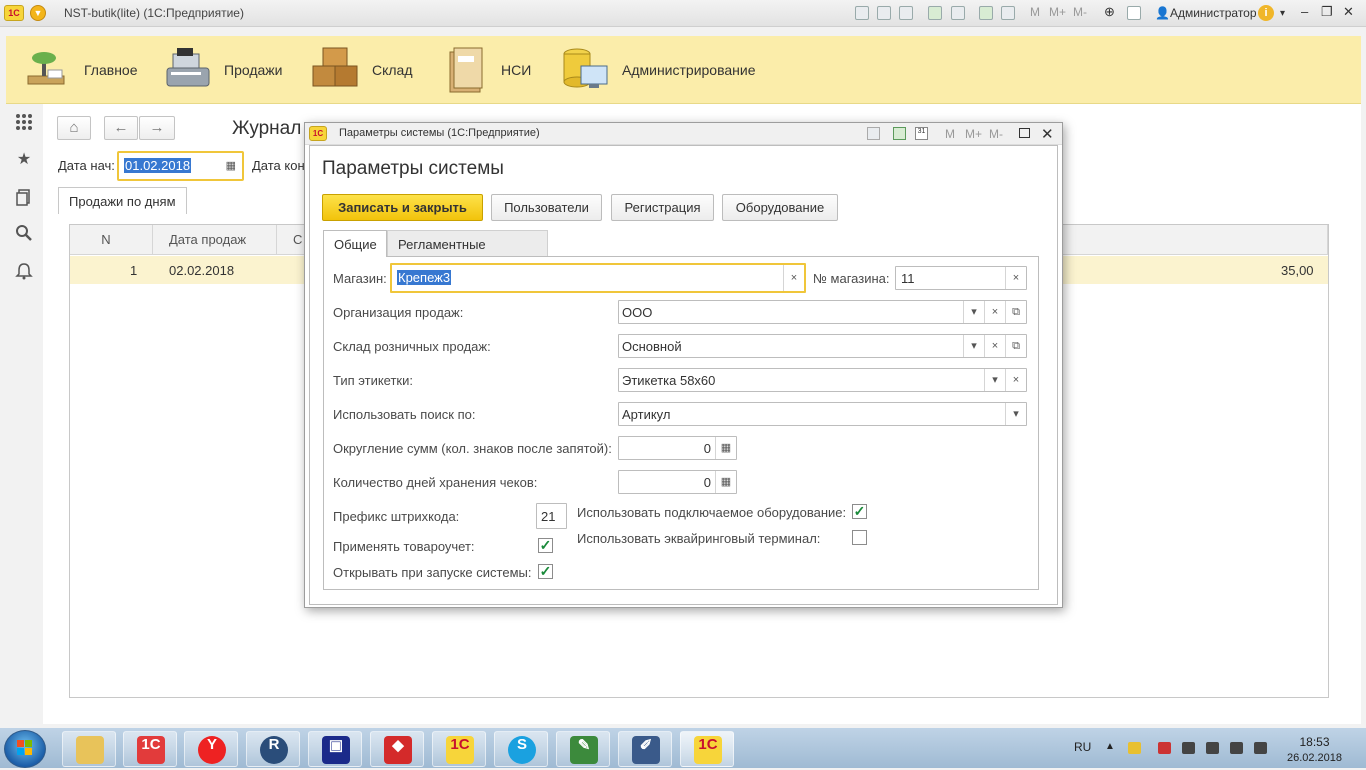  What do you see at coordinates (25, 749) in the screenshot?
I see `start-button` at bounding box center [25, 749].